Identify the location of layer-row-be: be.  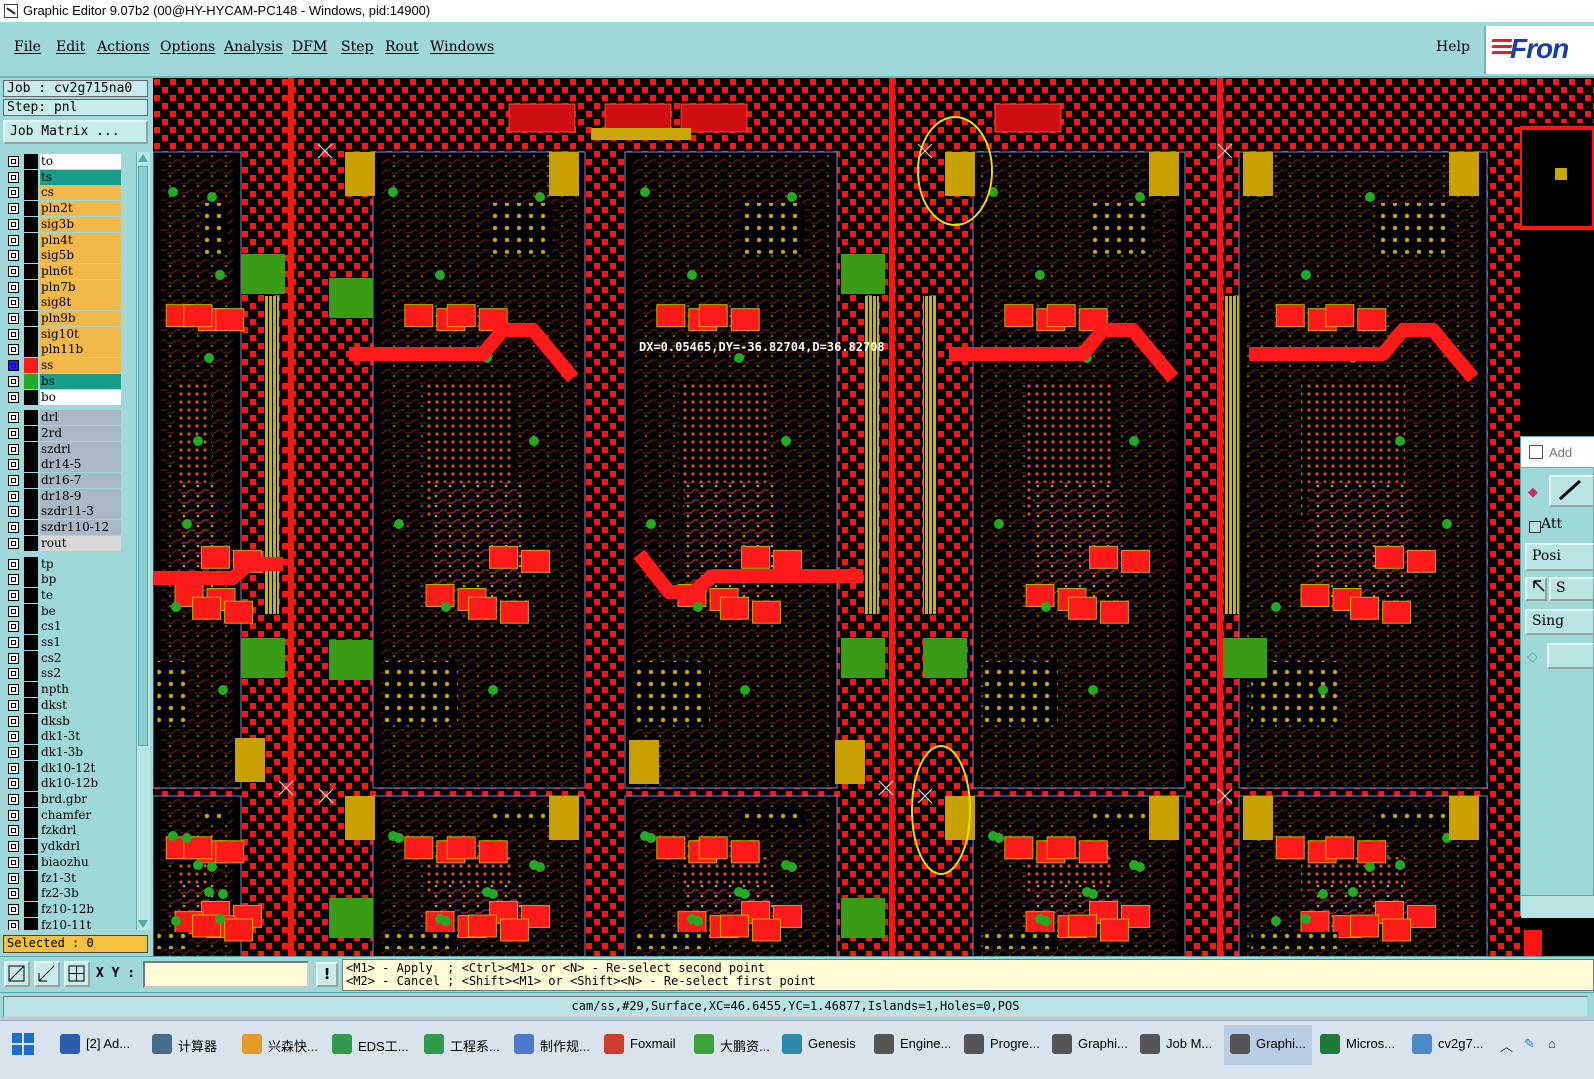
(63, 611).